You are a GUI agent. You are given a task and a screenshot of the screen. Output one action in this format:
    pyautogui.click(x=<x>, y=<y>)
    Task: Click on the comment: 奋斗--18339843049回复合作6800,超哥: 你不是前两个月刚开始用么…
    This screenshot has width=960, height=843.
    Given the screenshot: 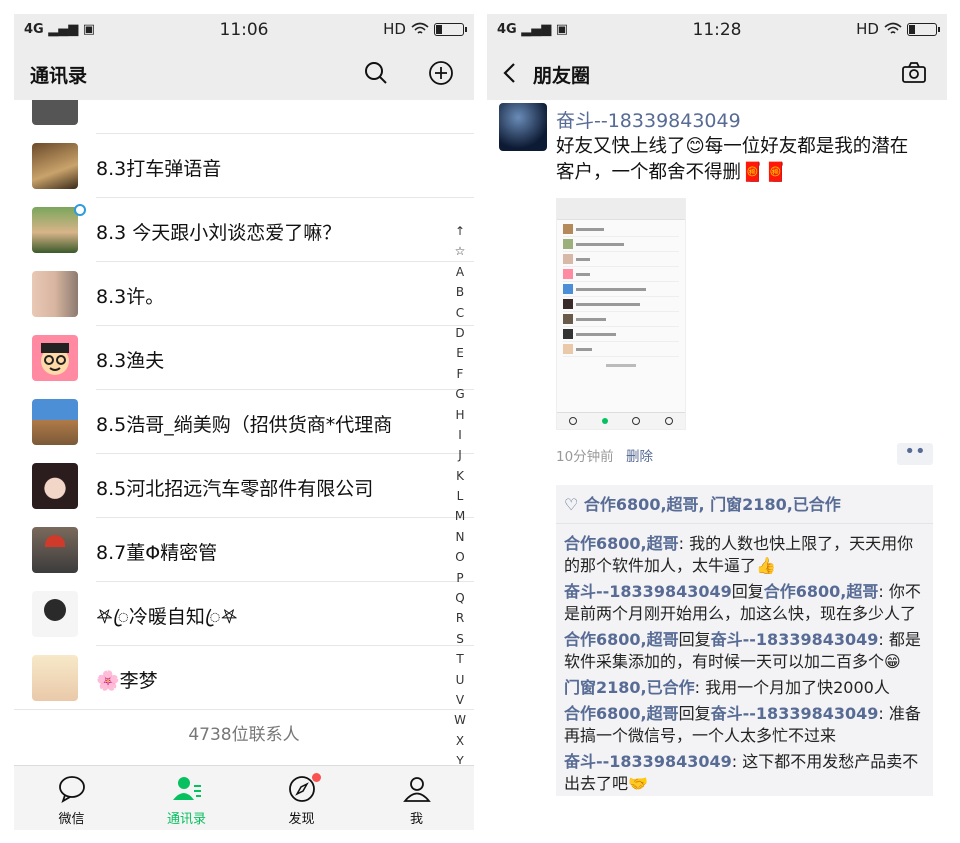 What is the action you would take?
    pyautogui.click(x=744, y=602)
    